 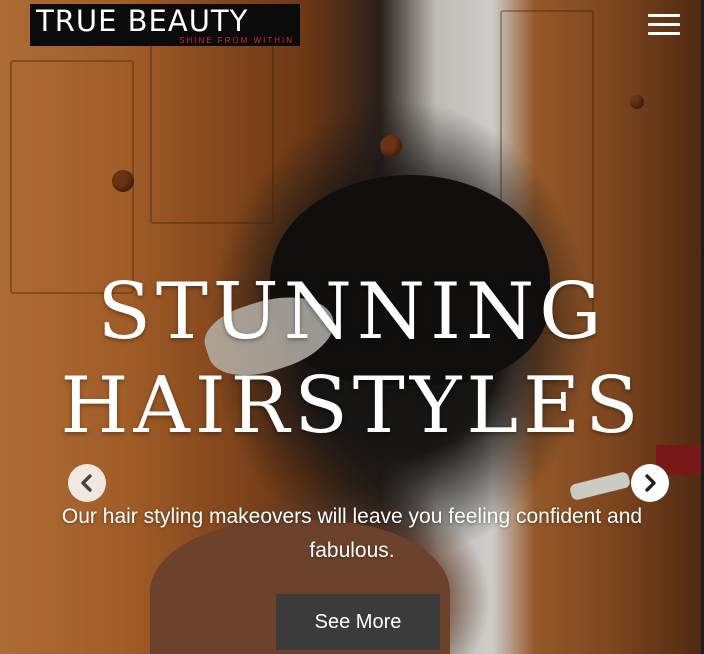 I want to click on brand-logo: TRUE BEAUTY SHINE FROM WITHIN, so click(x=165, y=25).